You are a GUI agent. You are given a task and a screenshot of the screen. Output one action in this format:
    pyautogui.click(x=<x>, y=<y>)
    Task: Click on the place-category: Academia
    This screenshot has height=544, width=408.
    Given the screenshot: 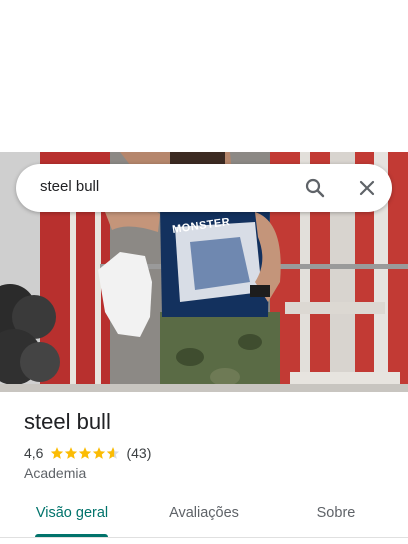 What is the action you would take?
    pyautogui.click(x=55, y=473)
    